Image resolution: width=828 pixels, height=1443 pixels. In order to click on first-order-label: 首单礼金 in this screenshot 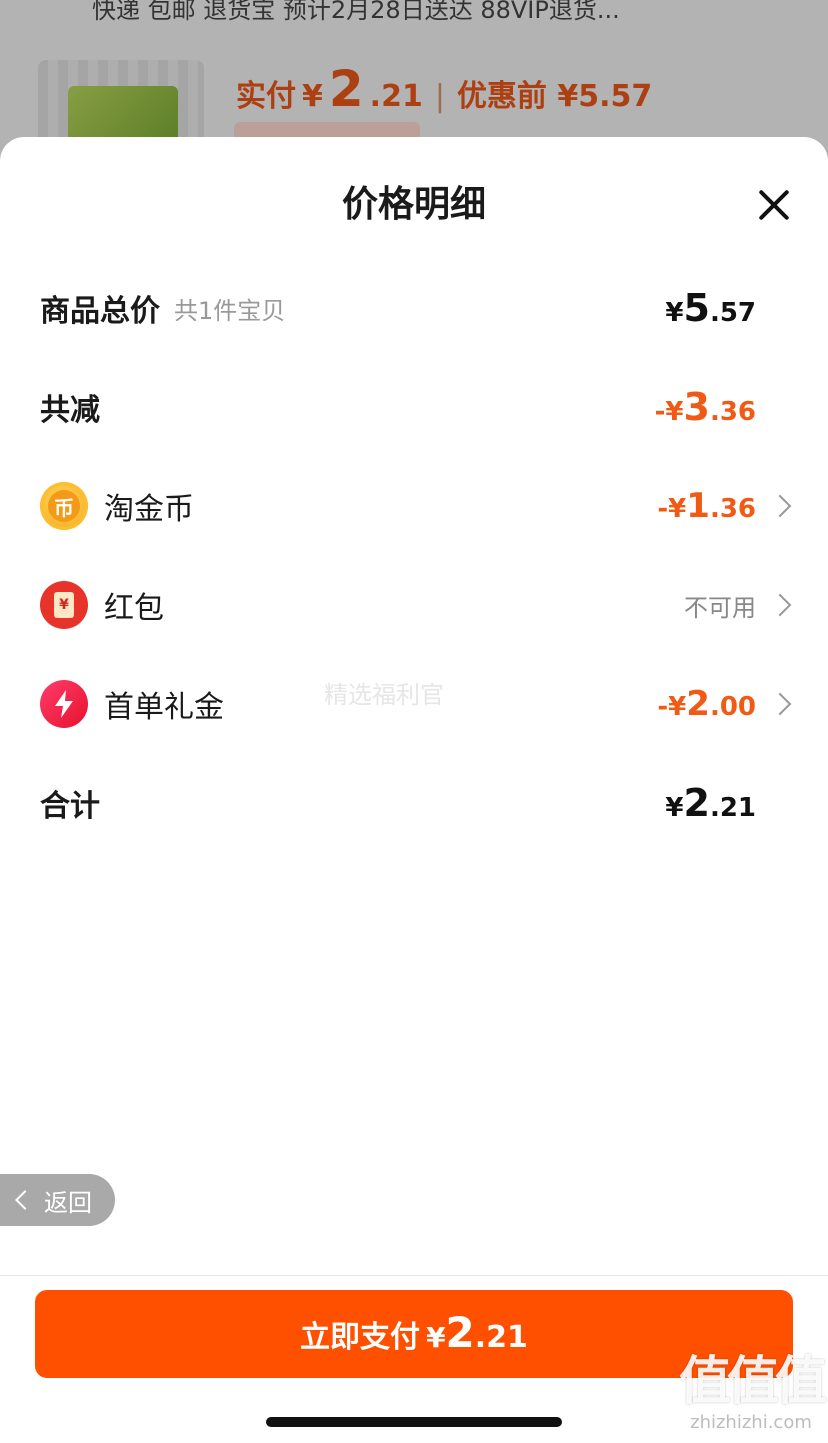, I will do `click(164, 707)`.